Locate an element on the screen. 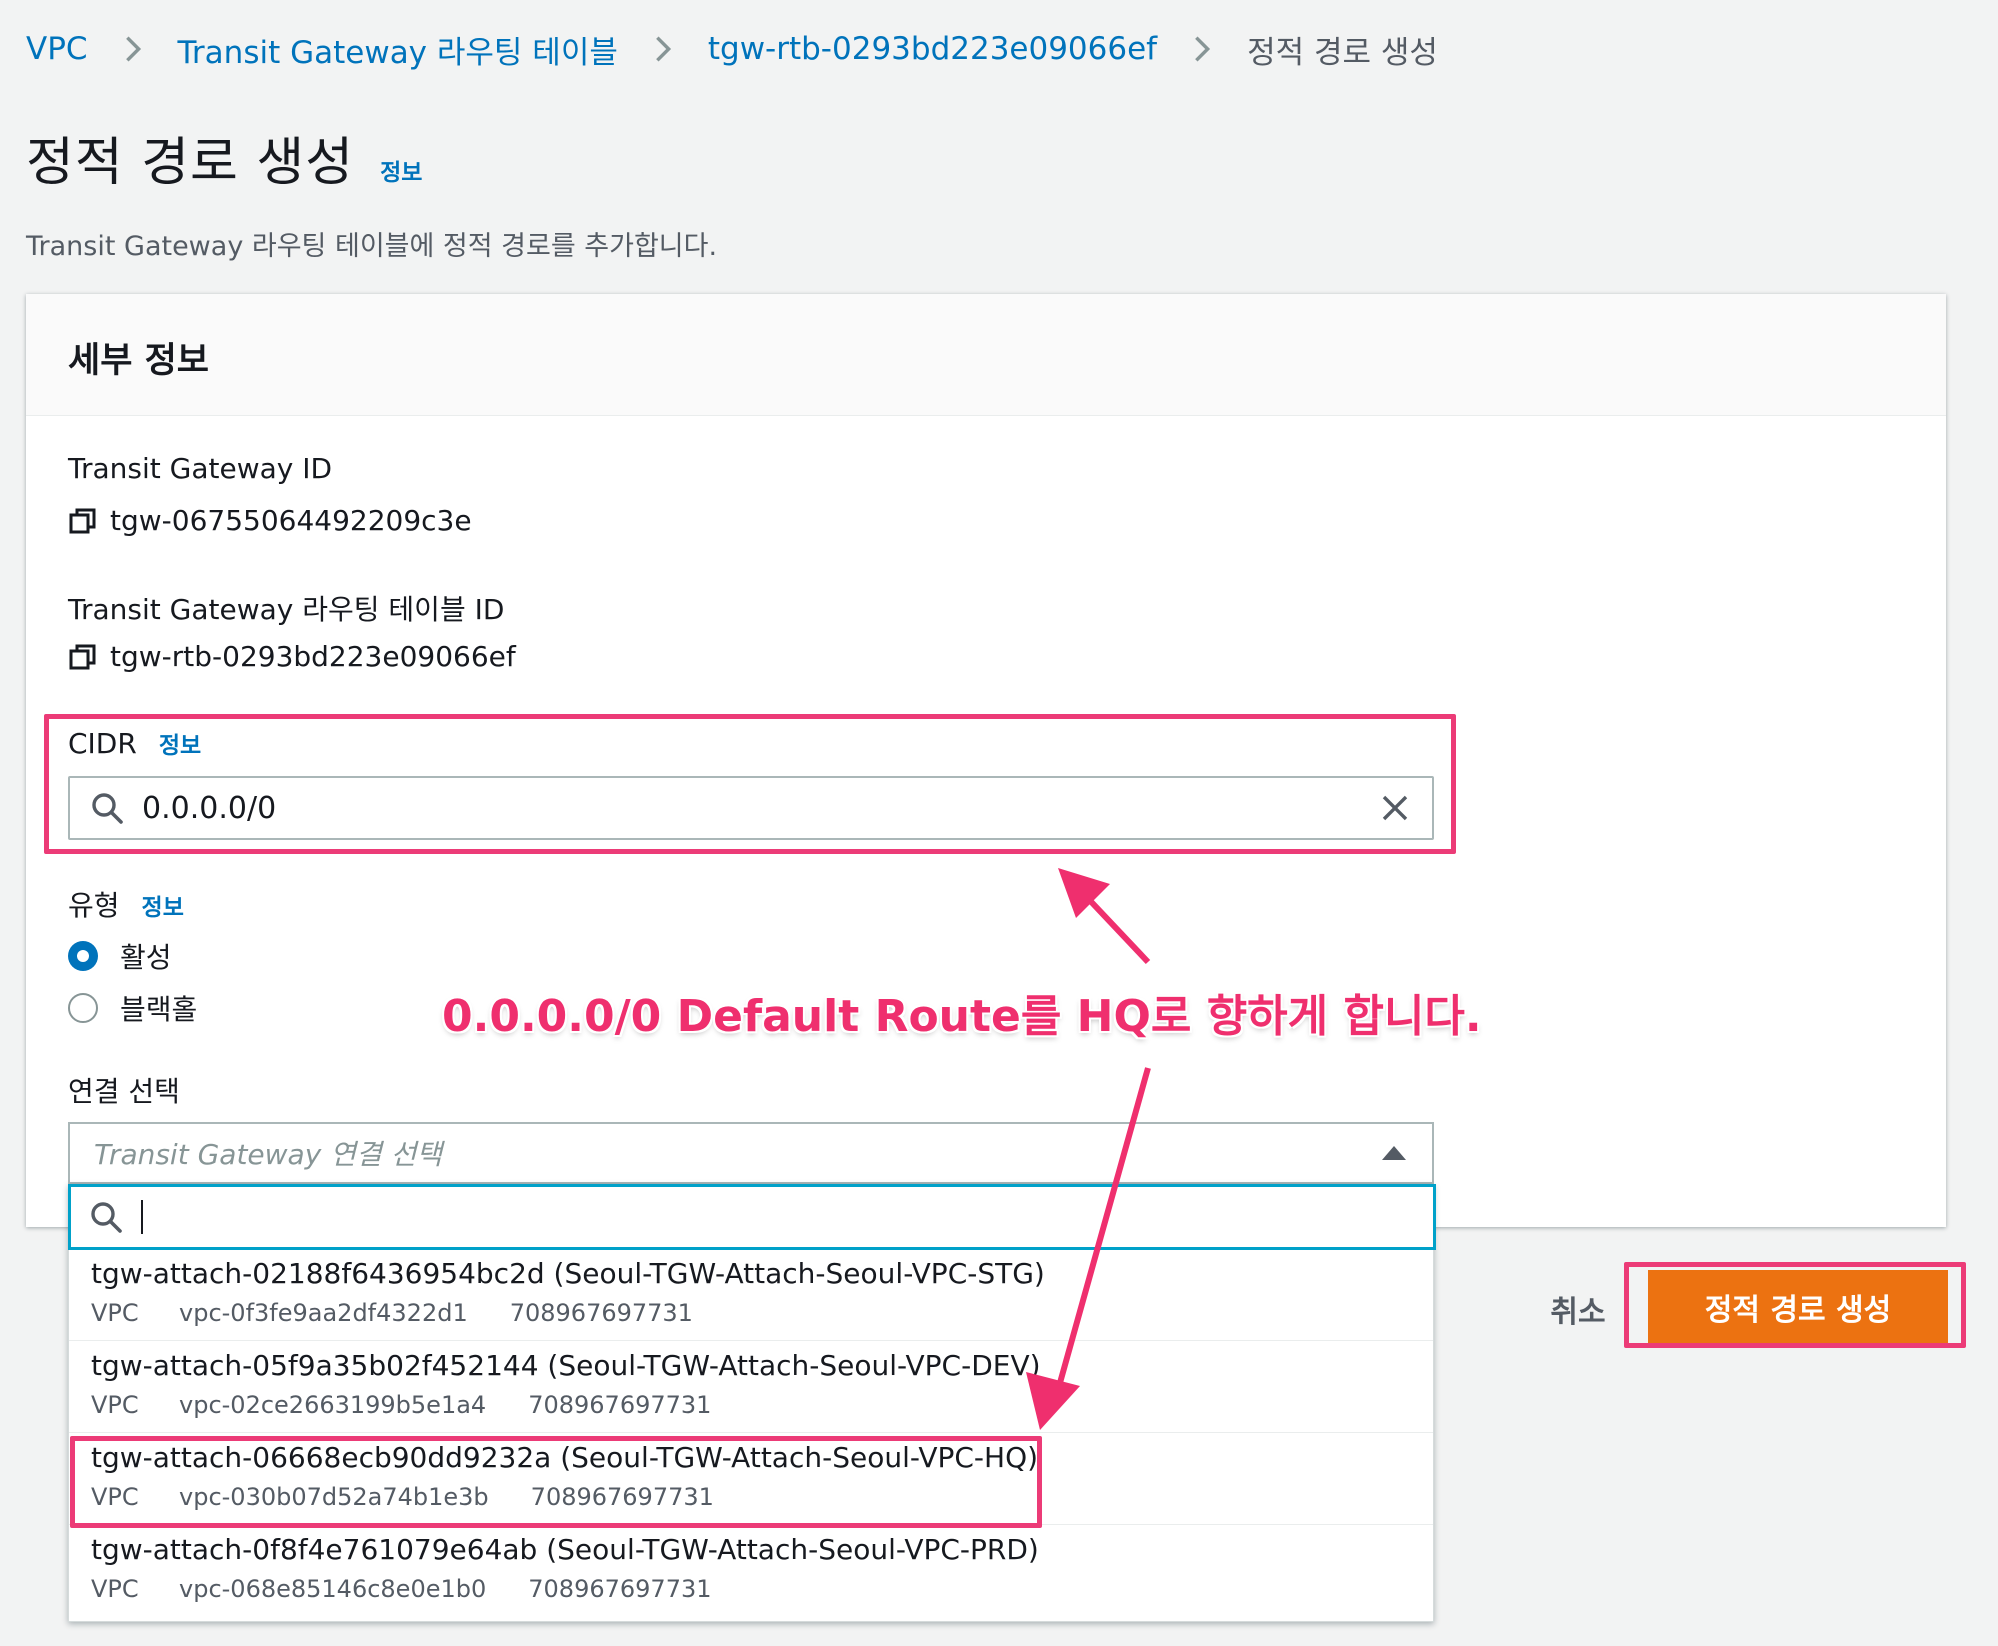 This screenshot has height=1646, width=1998. page-description: Transit Gateway 라우팅 테이블에 정적 경로를 추가합니다. is located at coordinates (372, 246).